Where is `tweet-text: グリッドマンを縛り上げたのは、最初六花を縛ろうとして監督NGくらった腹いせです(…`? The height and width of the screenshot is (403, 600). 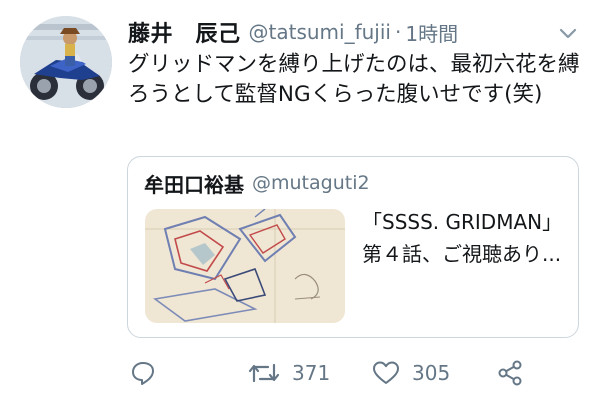
tweet-text: グリッドマンを縛り上げたのは、最初六花を縛ろうとして監督NGくらった腹いせです(… is located at coordinates (354, 79).